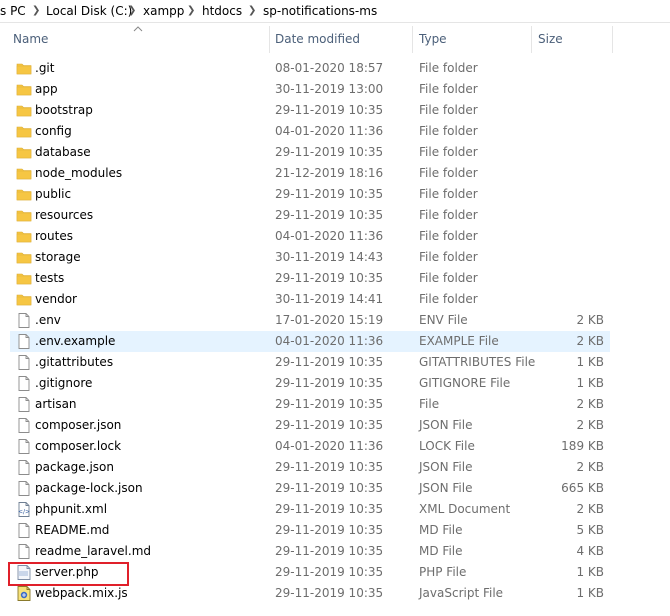 This screenshot has width=670, height=616. What do you see at coordinates (222, 11) in the screenshot?
I see `breadcrumb-htdocs: htdocs` at bounding box center [222, 11].